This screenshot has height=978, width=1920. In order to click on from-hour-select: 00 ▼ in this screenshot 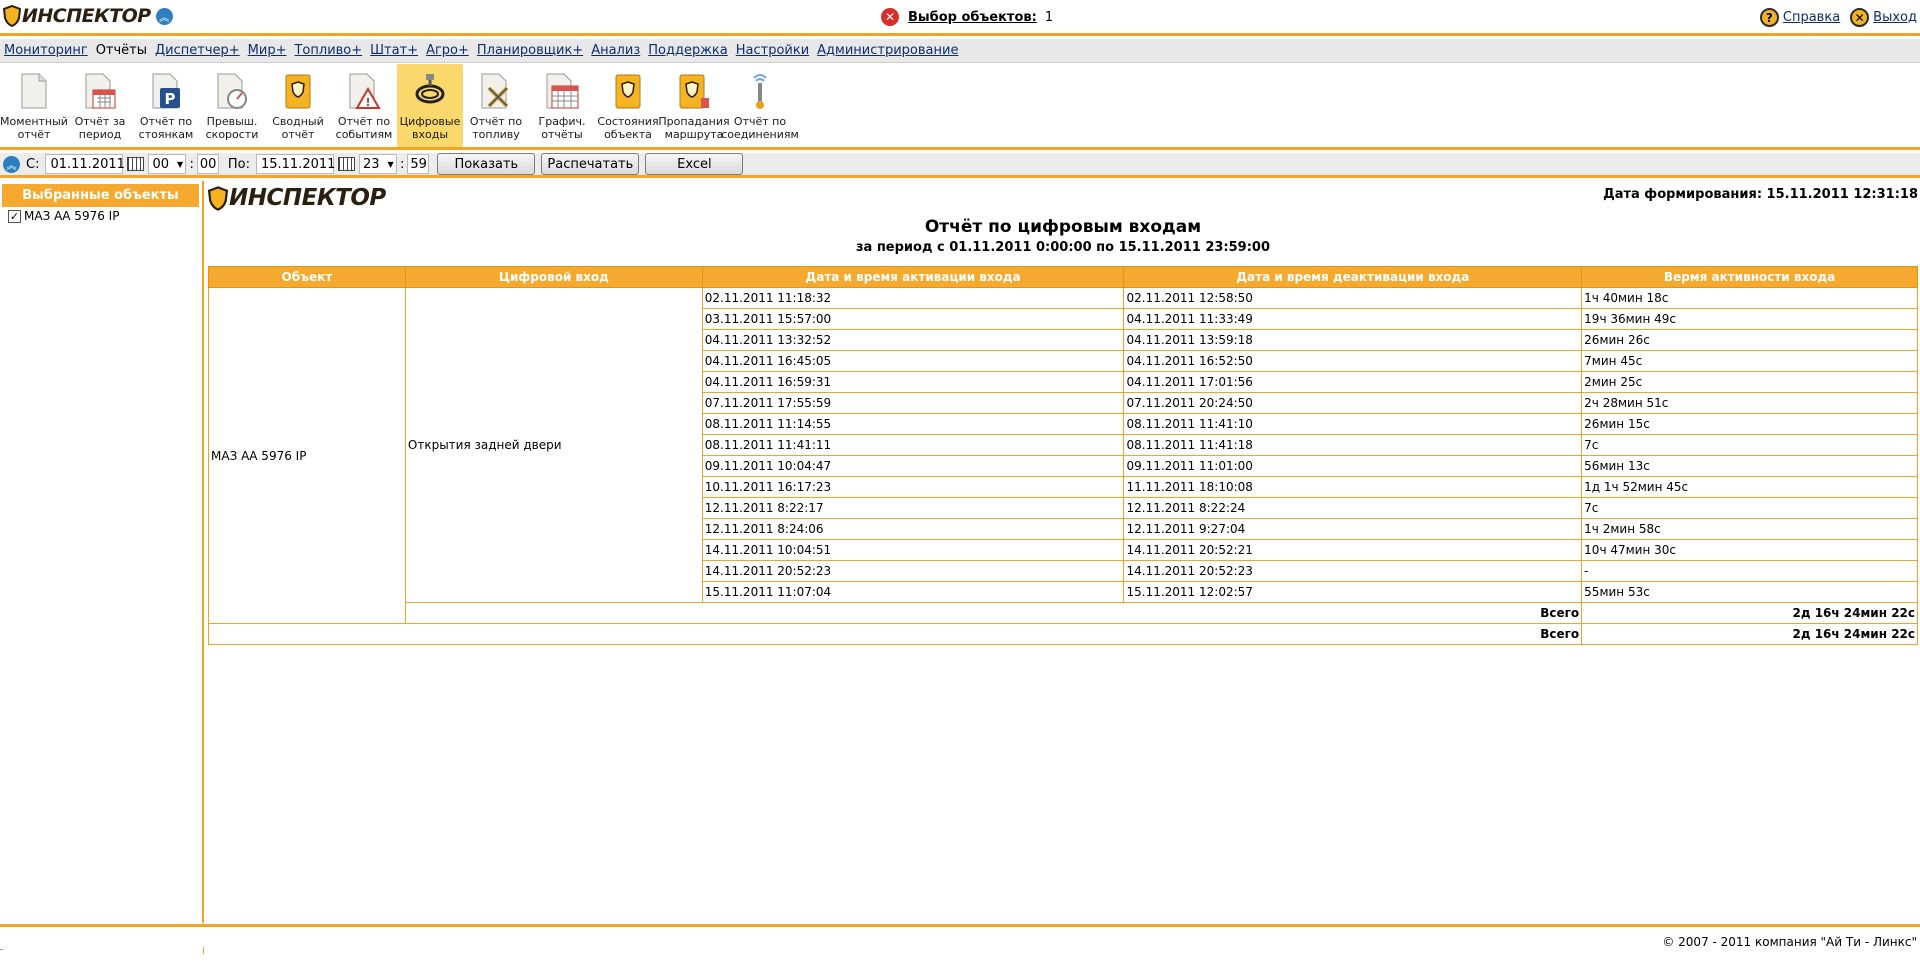, I will do `click(167, 164)`.